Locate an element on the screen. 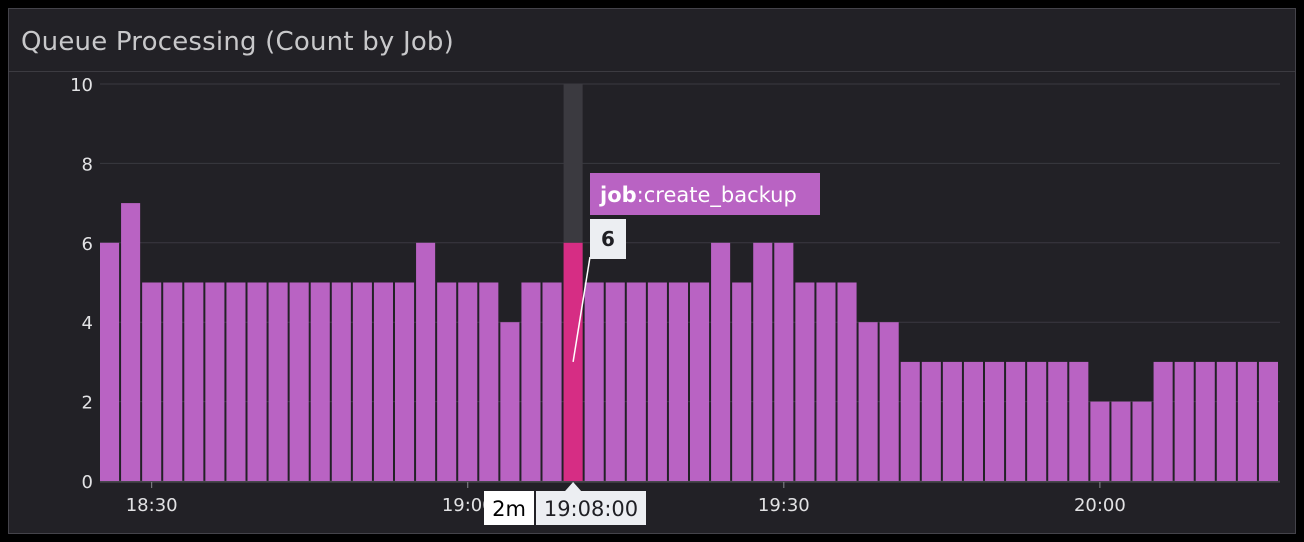  y-tick-label: 6 is located at coordinates (87, 244).